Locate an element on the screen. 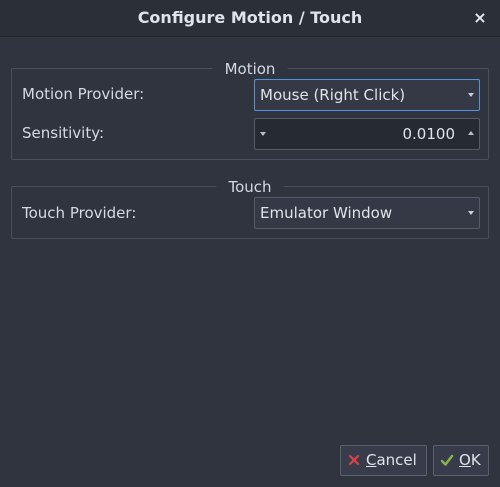 This screenshot has width=500, height=487. motion-provider-label: Motion Provider: is located at coordinates (83, 94).